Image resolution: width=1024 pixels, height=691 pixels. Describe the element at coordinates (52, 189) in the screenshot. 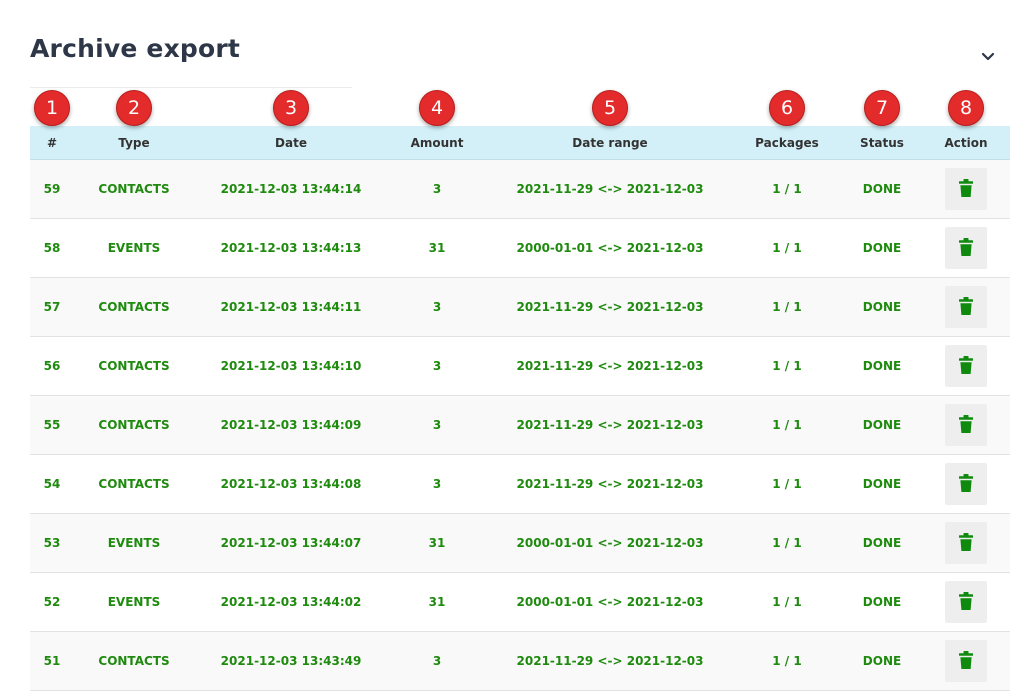

I see `row-id: 59` at that location.